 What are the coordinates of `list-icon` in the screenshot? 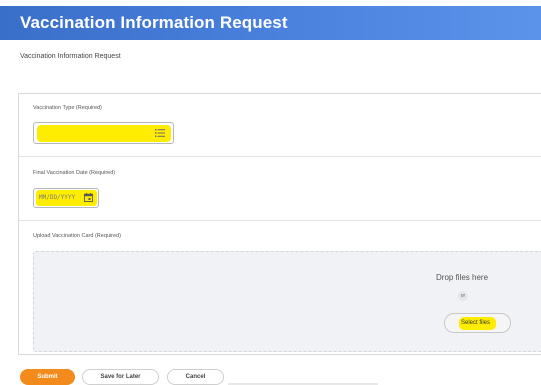 It's located at (160, 133).